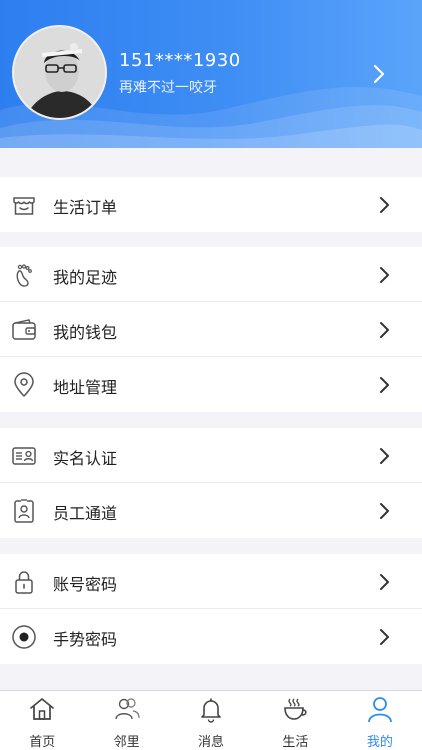 The width and height of the screenshot is (422, 750). What do you see at coordinates (85, 387) in the screenshot?
I see `menu-item-label: 地址管理` at bounding box center [85, 387].